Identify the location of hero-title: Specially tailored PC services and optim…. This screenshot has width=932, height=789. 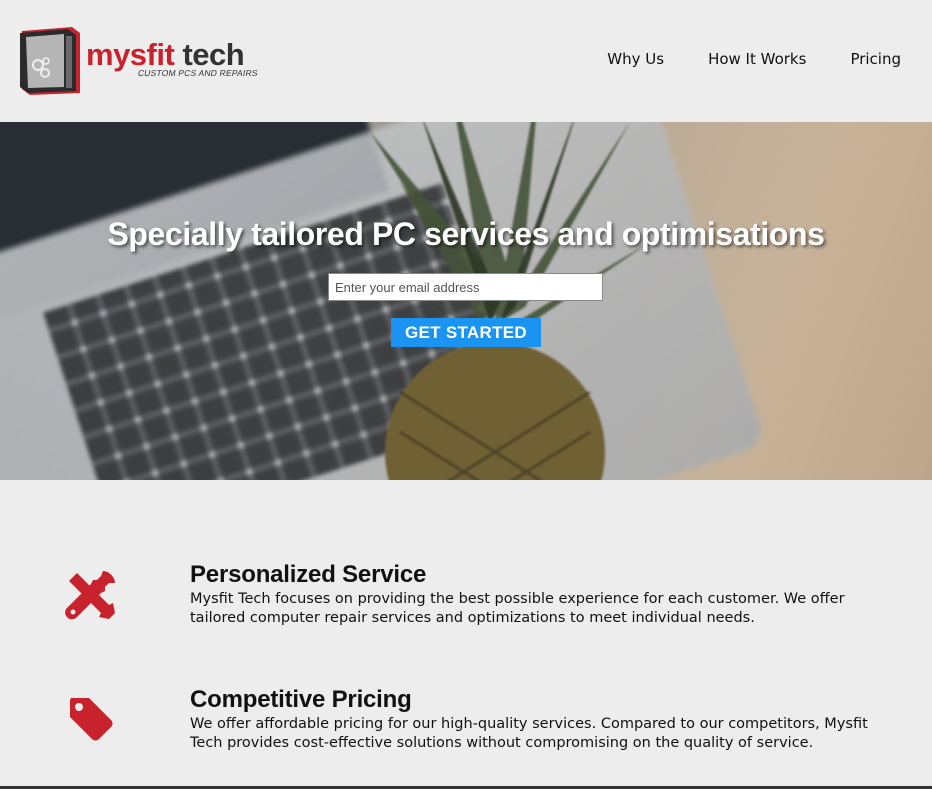
(466, 234).